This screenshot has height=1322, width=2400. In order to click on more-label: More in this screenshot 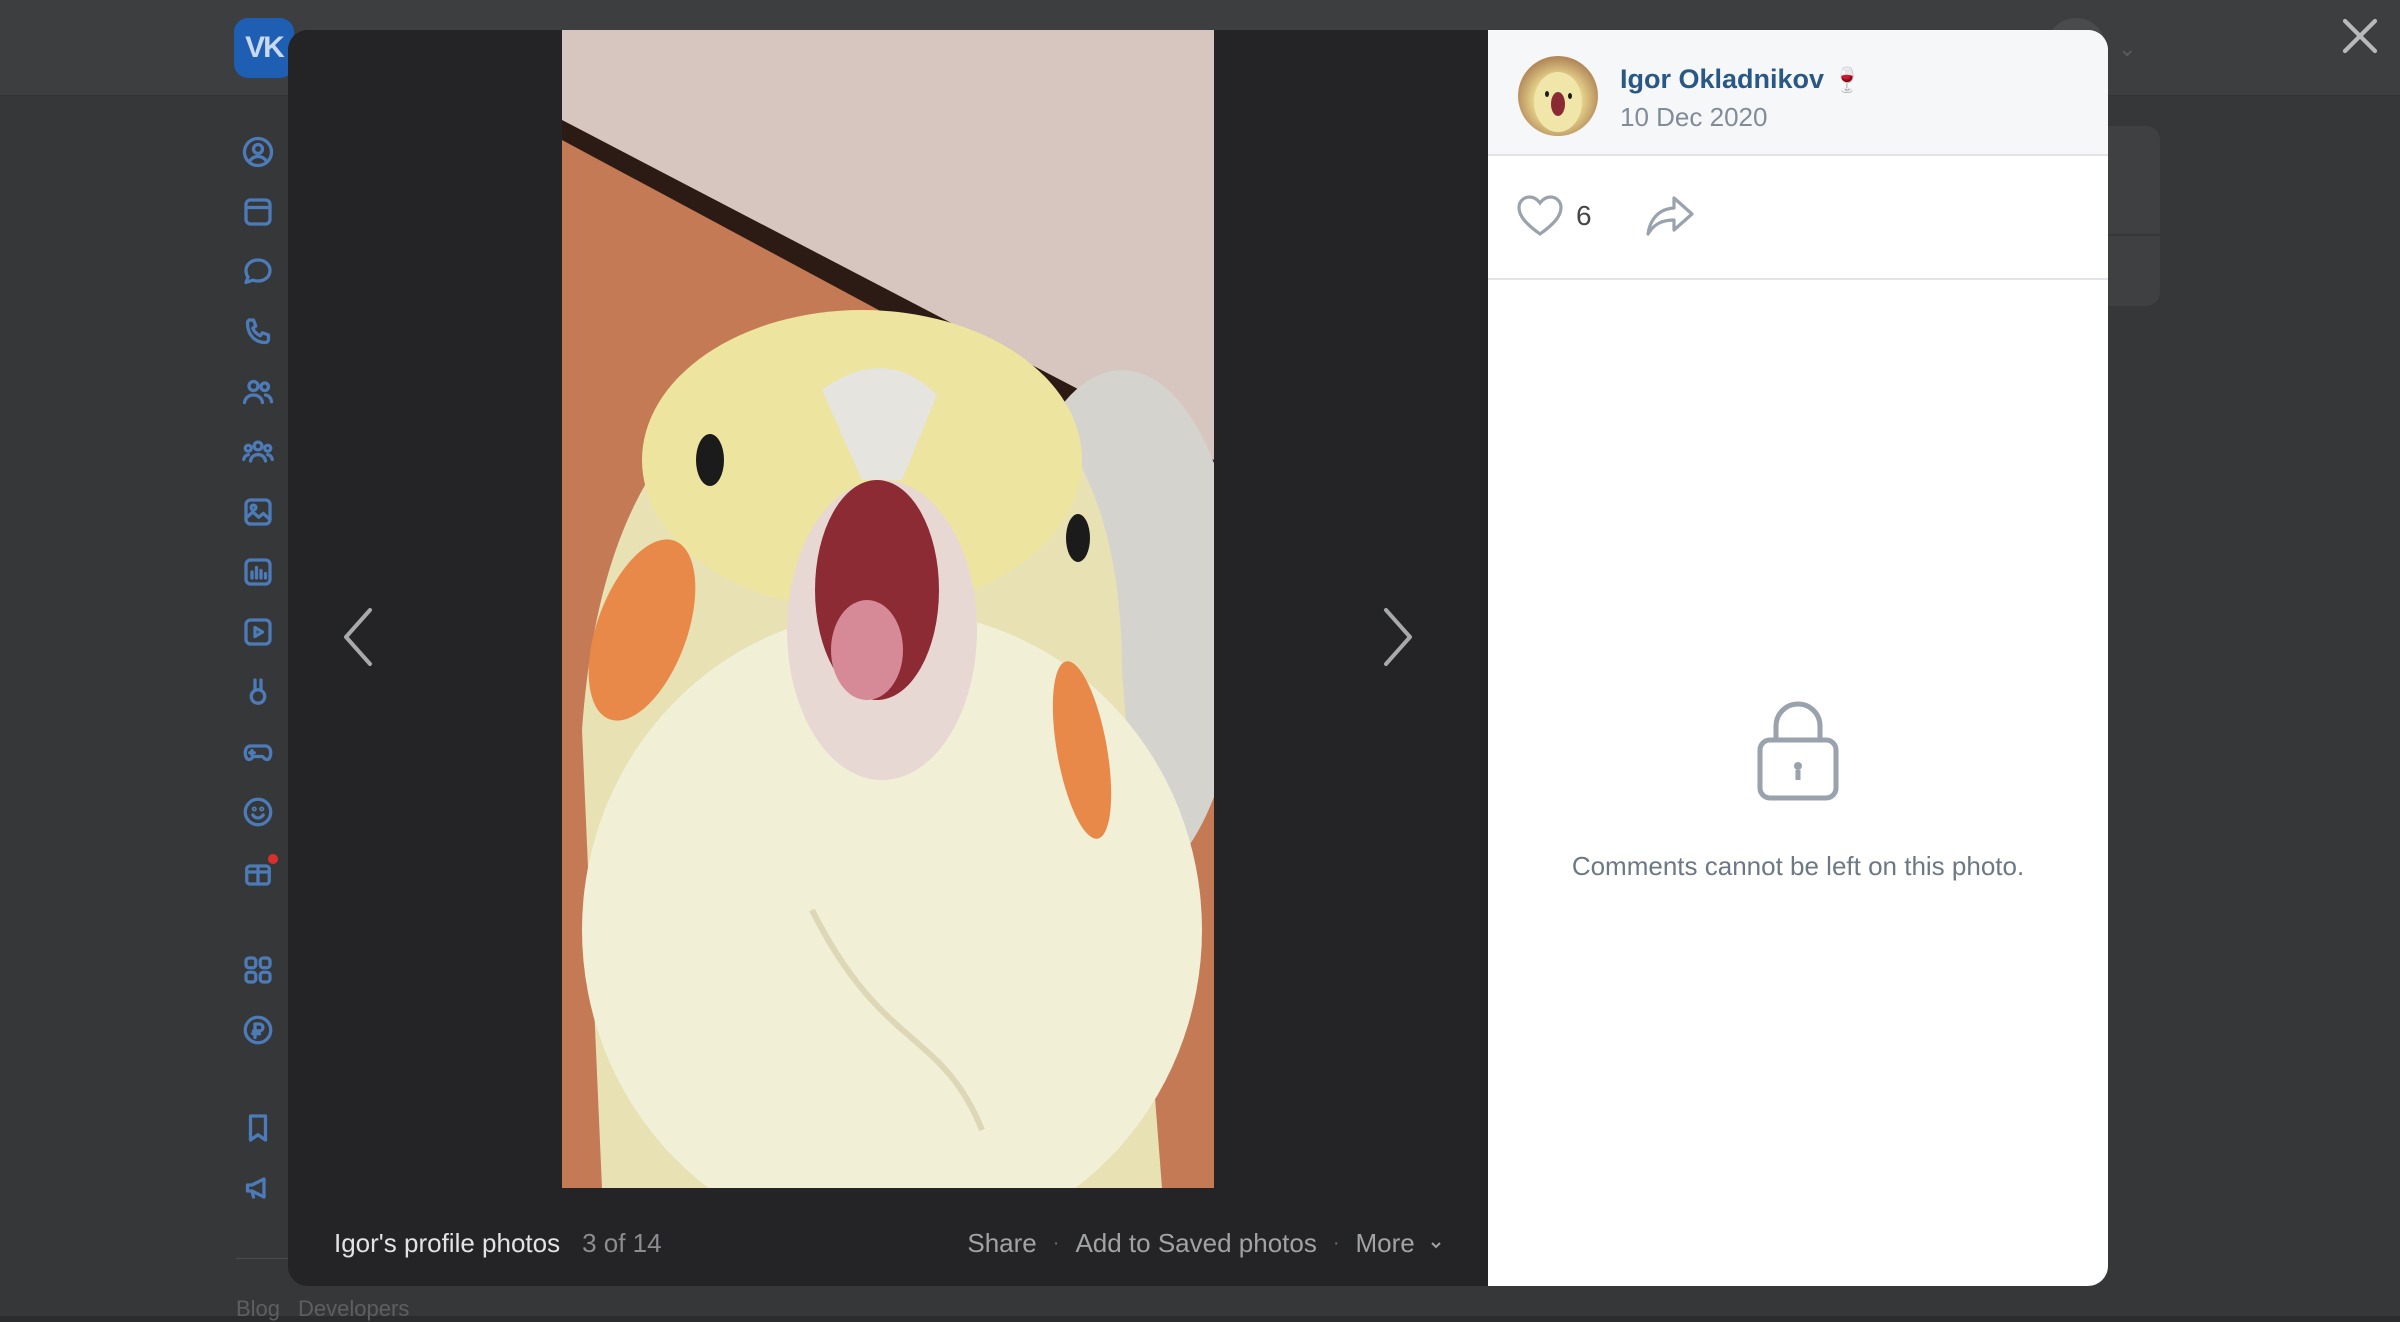, I will do `click(1385, 1242)`.